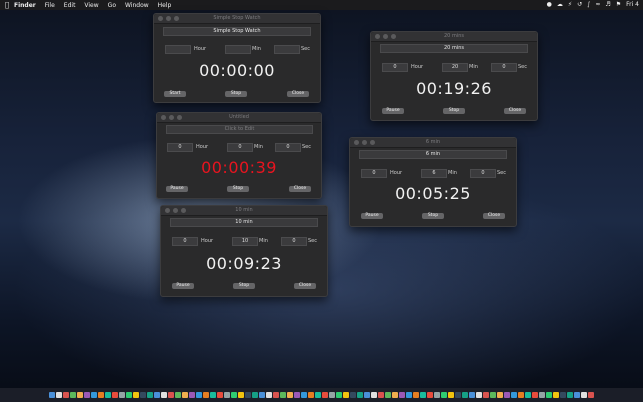 The height and width of the screenshot is (402, 643). What do you see at coordinates (237, 19) in the screenshot?
I see `title-bar: Simple Stop Watch` at bounding box center [237, 19].